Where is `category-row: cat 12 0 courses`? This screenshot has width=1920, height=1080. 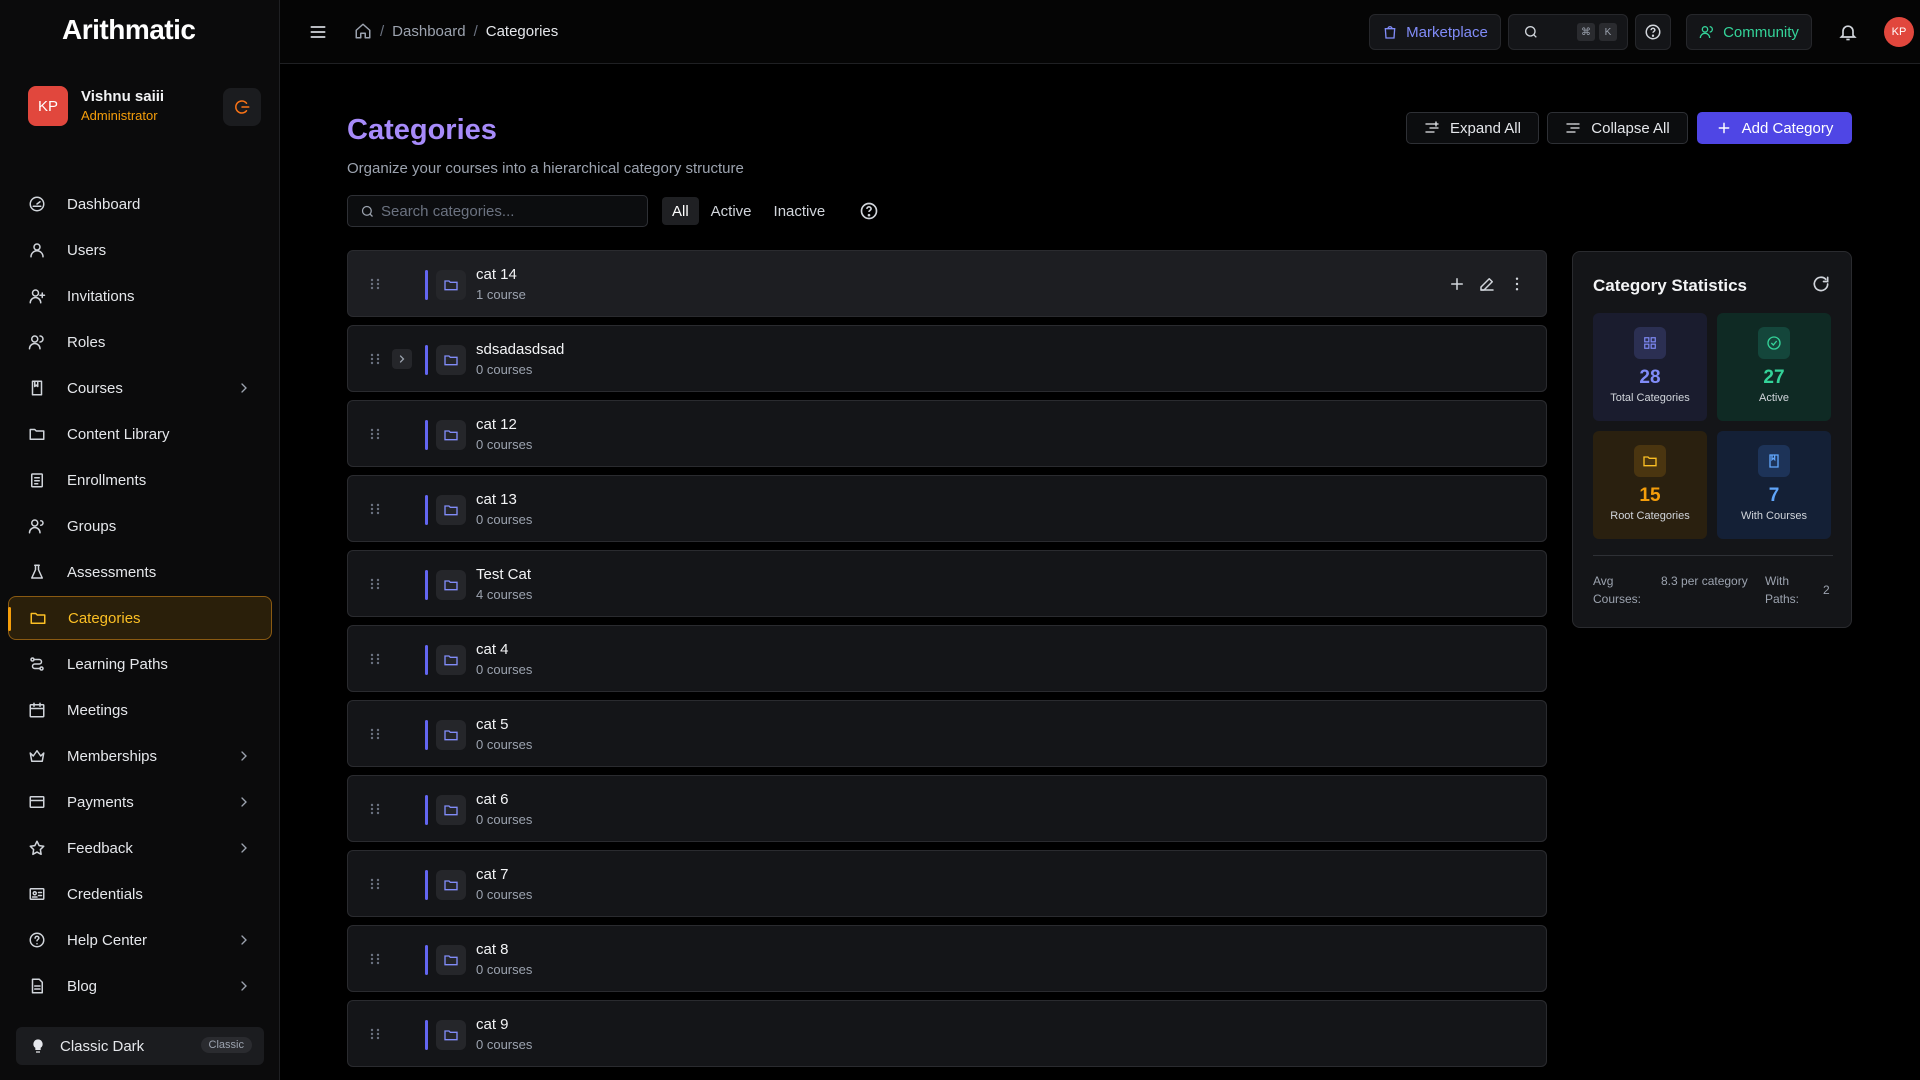 category-row: cat 12 0 courses is located at coordinates (947, 433).